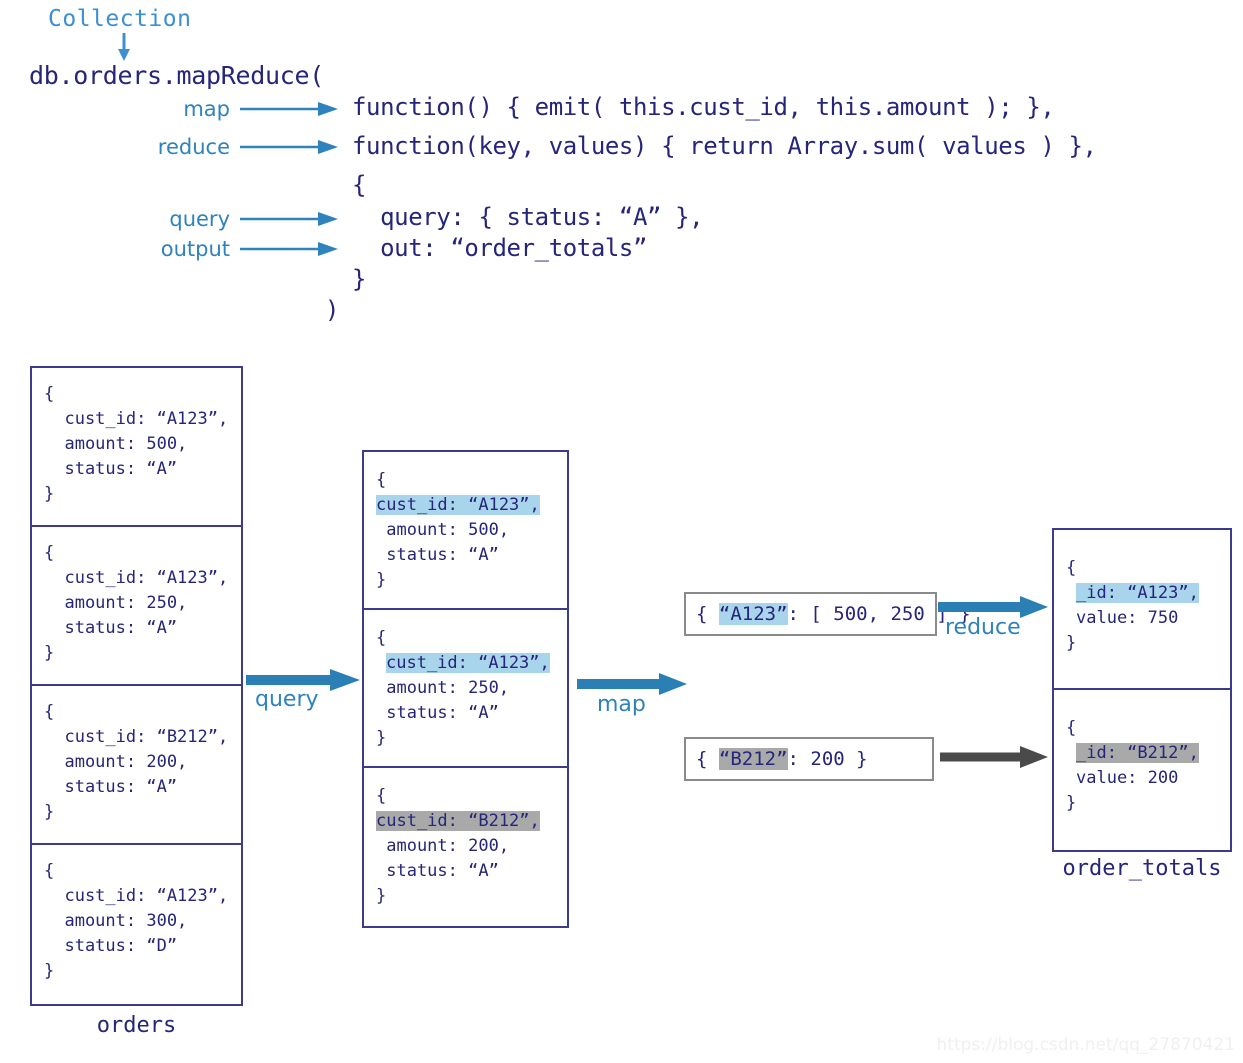 This screenshot has width=1243, height=1063. What do you see at coordinates (116, 921) in the screenshot?
I see `doc-field-amount: amount: 300,` at bounding box center [116, 921].